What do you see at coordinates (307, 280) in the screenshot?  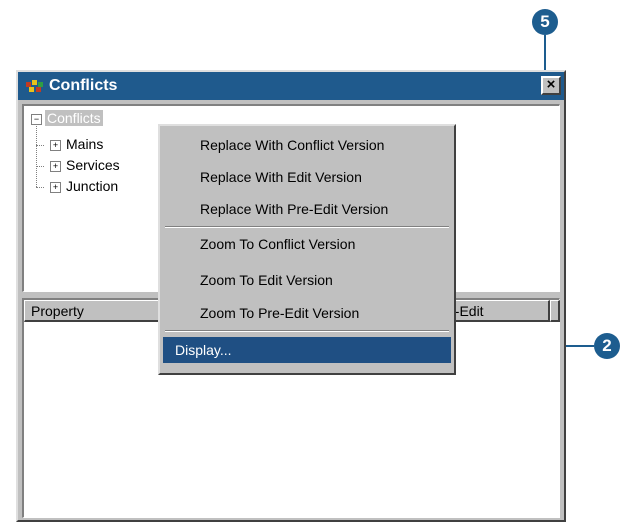 I see `menu-zoom-to-edit-version: Zoom To Edit Version` at bounding box center [307, 280].